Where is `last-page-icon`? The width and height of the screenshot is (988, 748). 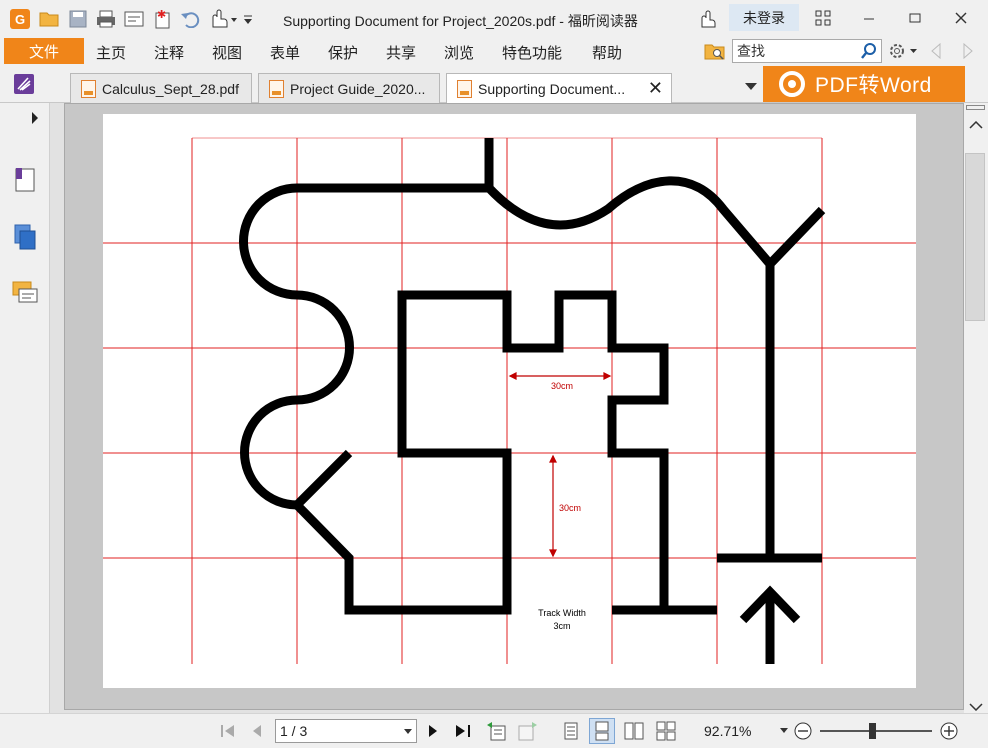 last-page-icon is located at coordinates (463, 731).